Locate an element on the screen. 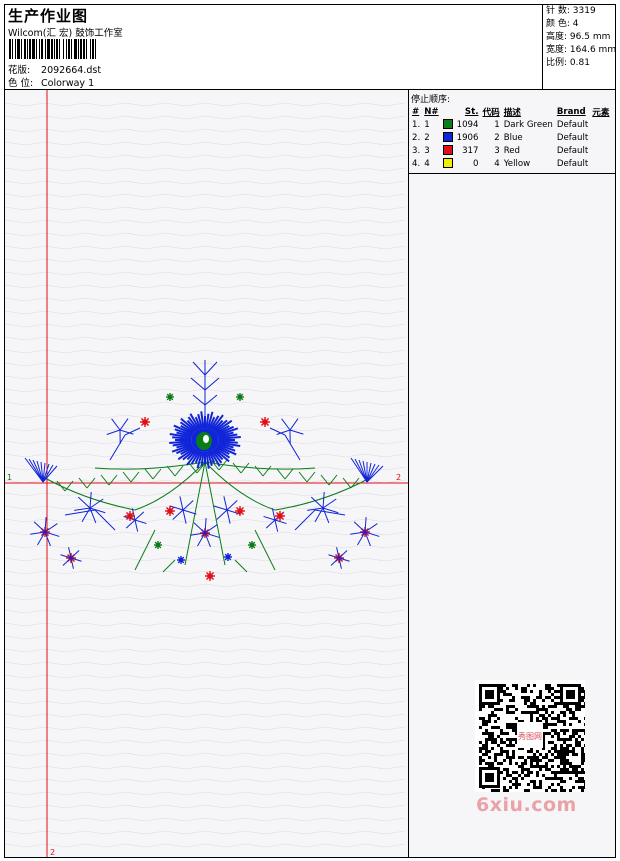  col-element: 元素 is located at coordinates (601, 112).